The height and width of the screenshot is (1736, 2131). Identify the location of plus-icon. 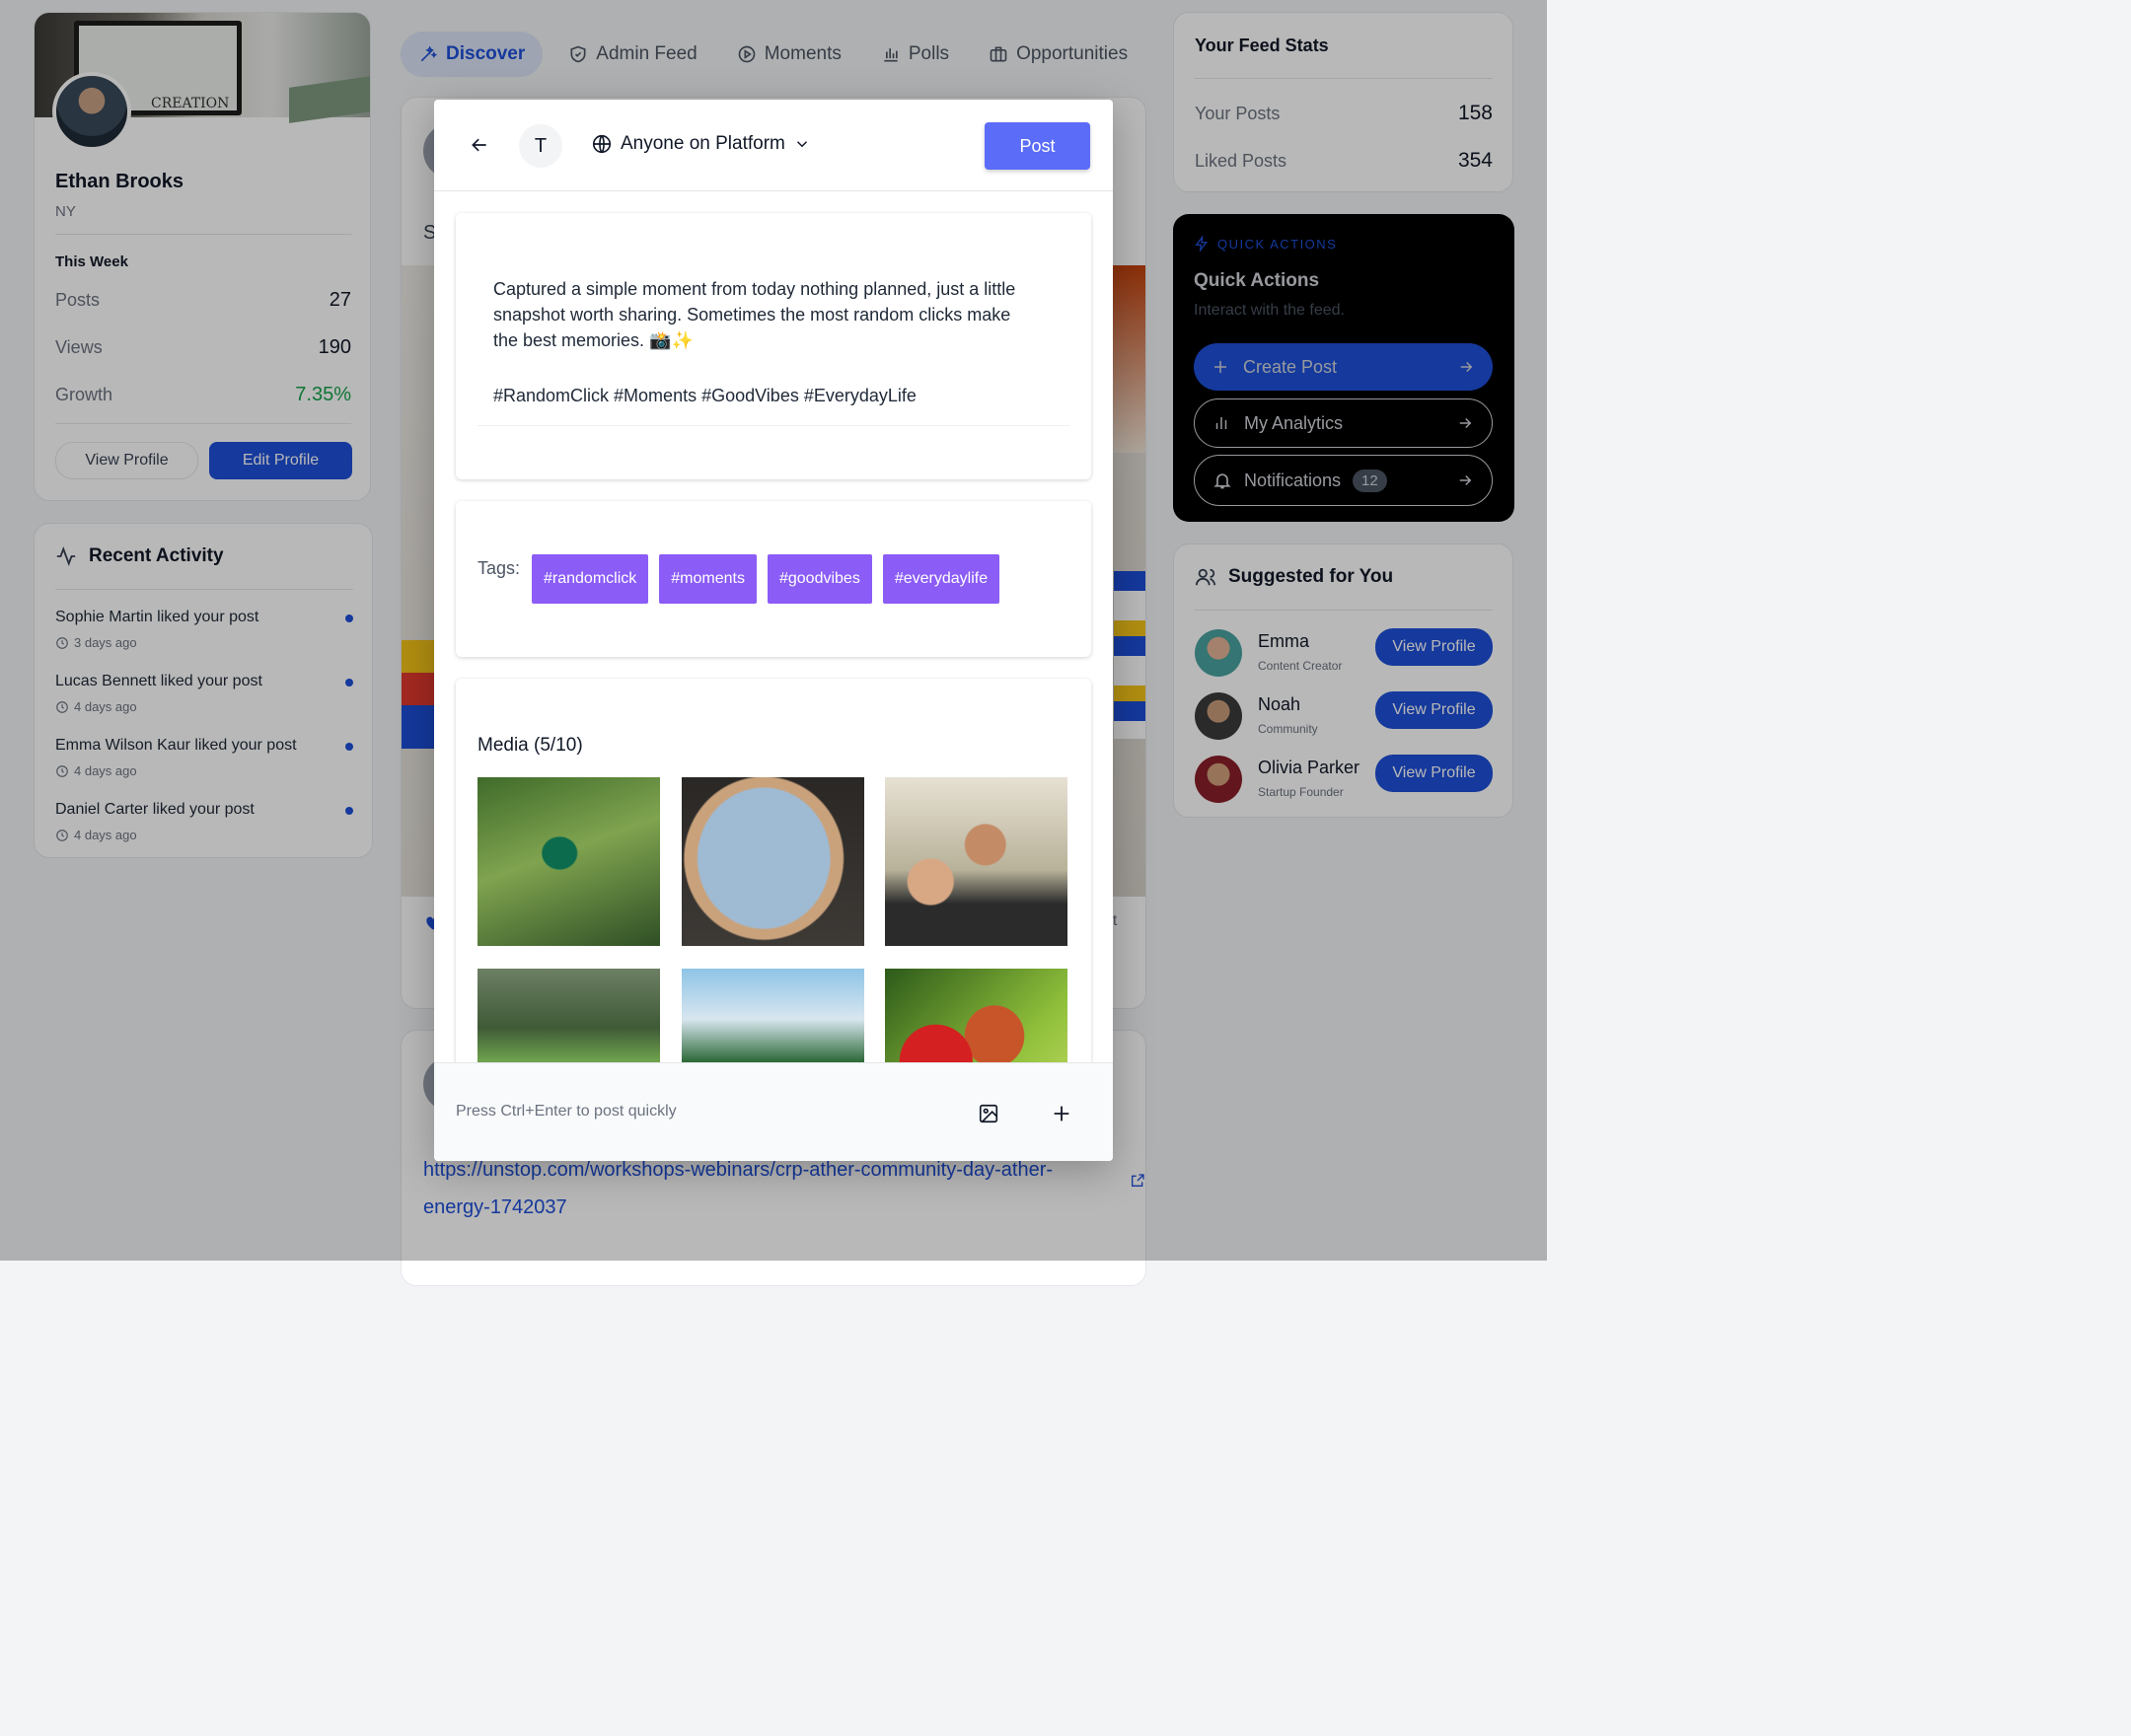
(1061, 1113).